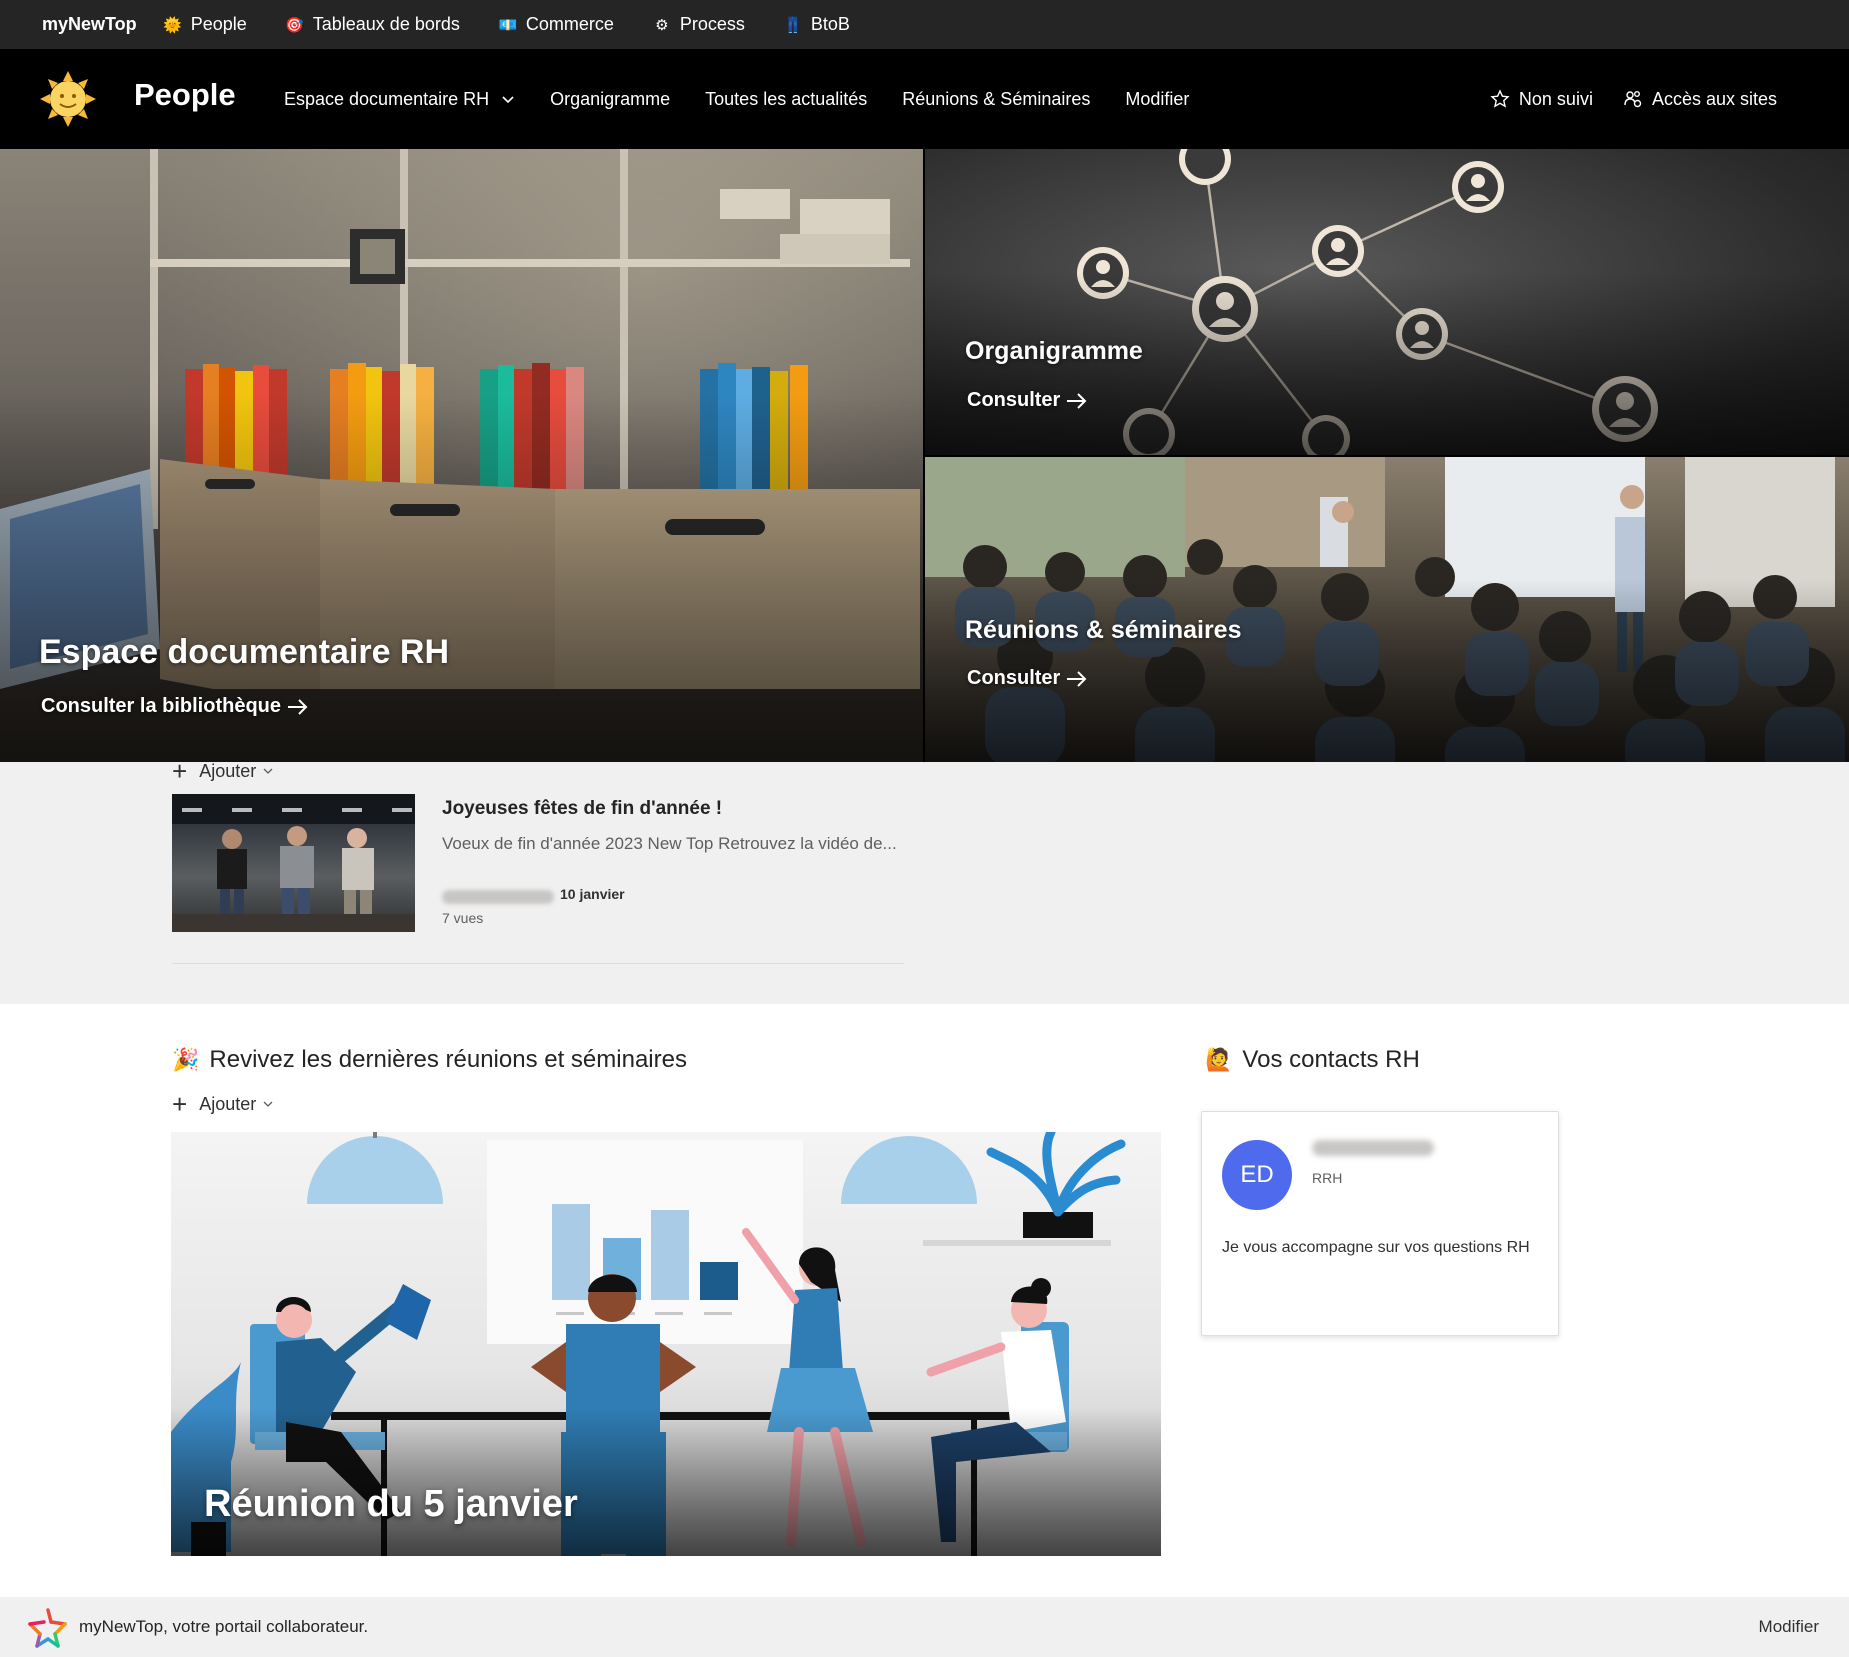 This screenshot has height=1657, width=1849. I want to click on party-popper-icon: 🎉, so click(186, 1059).